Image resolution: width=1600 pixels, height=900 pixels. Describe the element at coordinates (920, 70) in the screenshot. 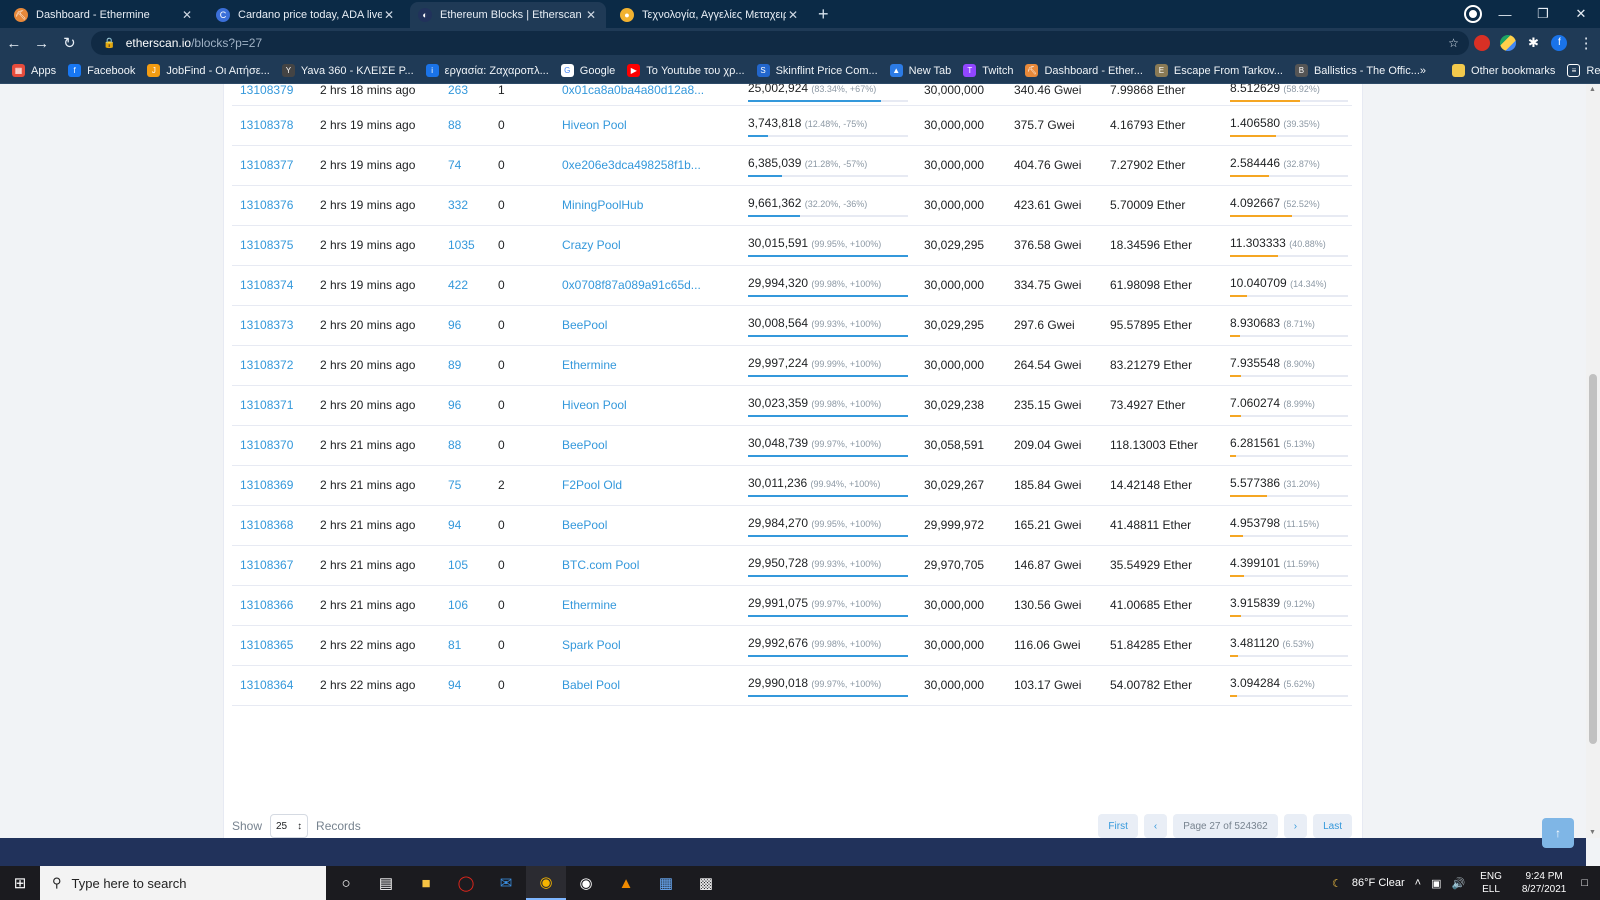

I see `bookmark-item: ▲ New Tab` at that location.